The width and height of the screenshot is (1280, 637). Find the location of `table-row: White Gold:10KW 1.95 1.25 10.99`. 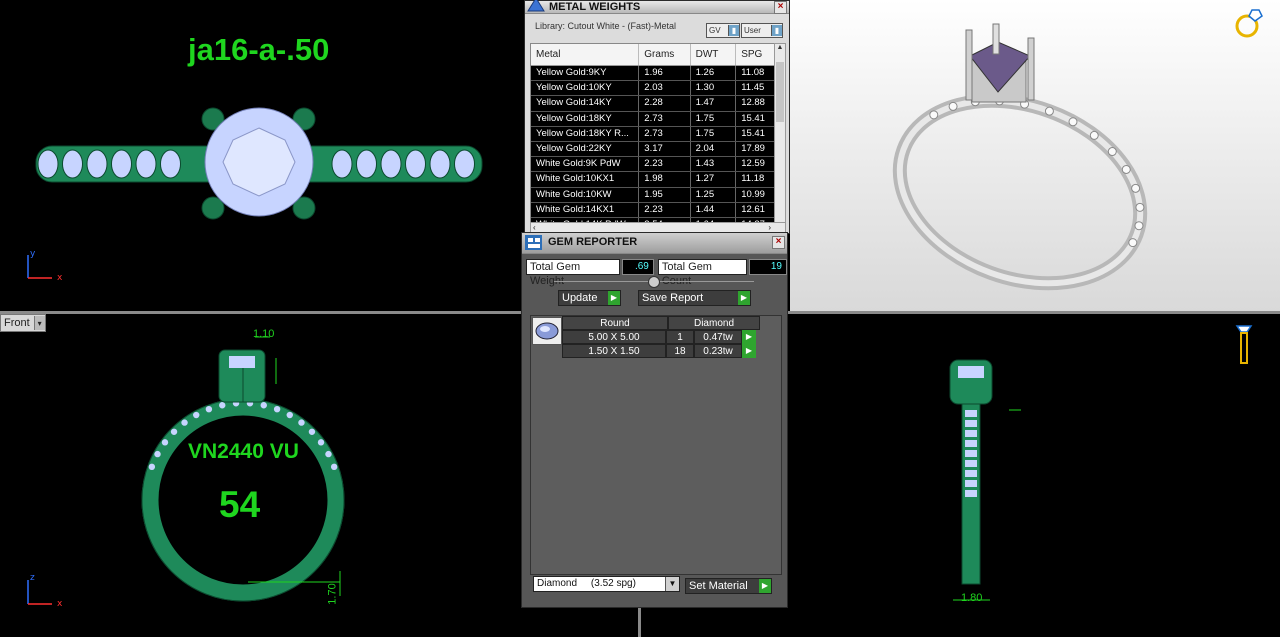

table-row: White Gold:10KW 1.95 1.25 10.99 is located at coordinates (653, 195).